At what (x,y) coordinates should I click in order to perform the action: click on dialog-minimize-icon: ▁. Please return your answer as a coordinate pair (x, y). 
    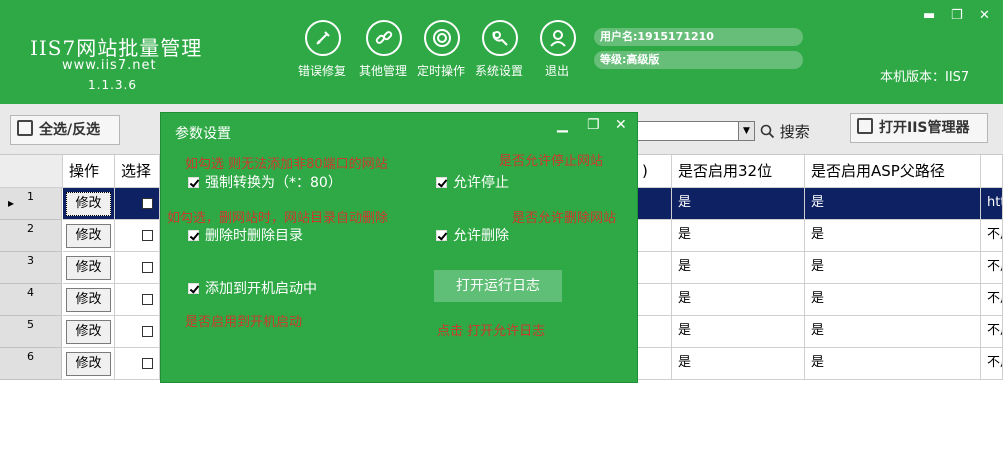
    Looking at the image, I should click on (562, 125).